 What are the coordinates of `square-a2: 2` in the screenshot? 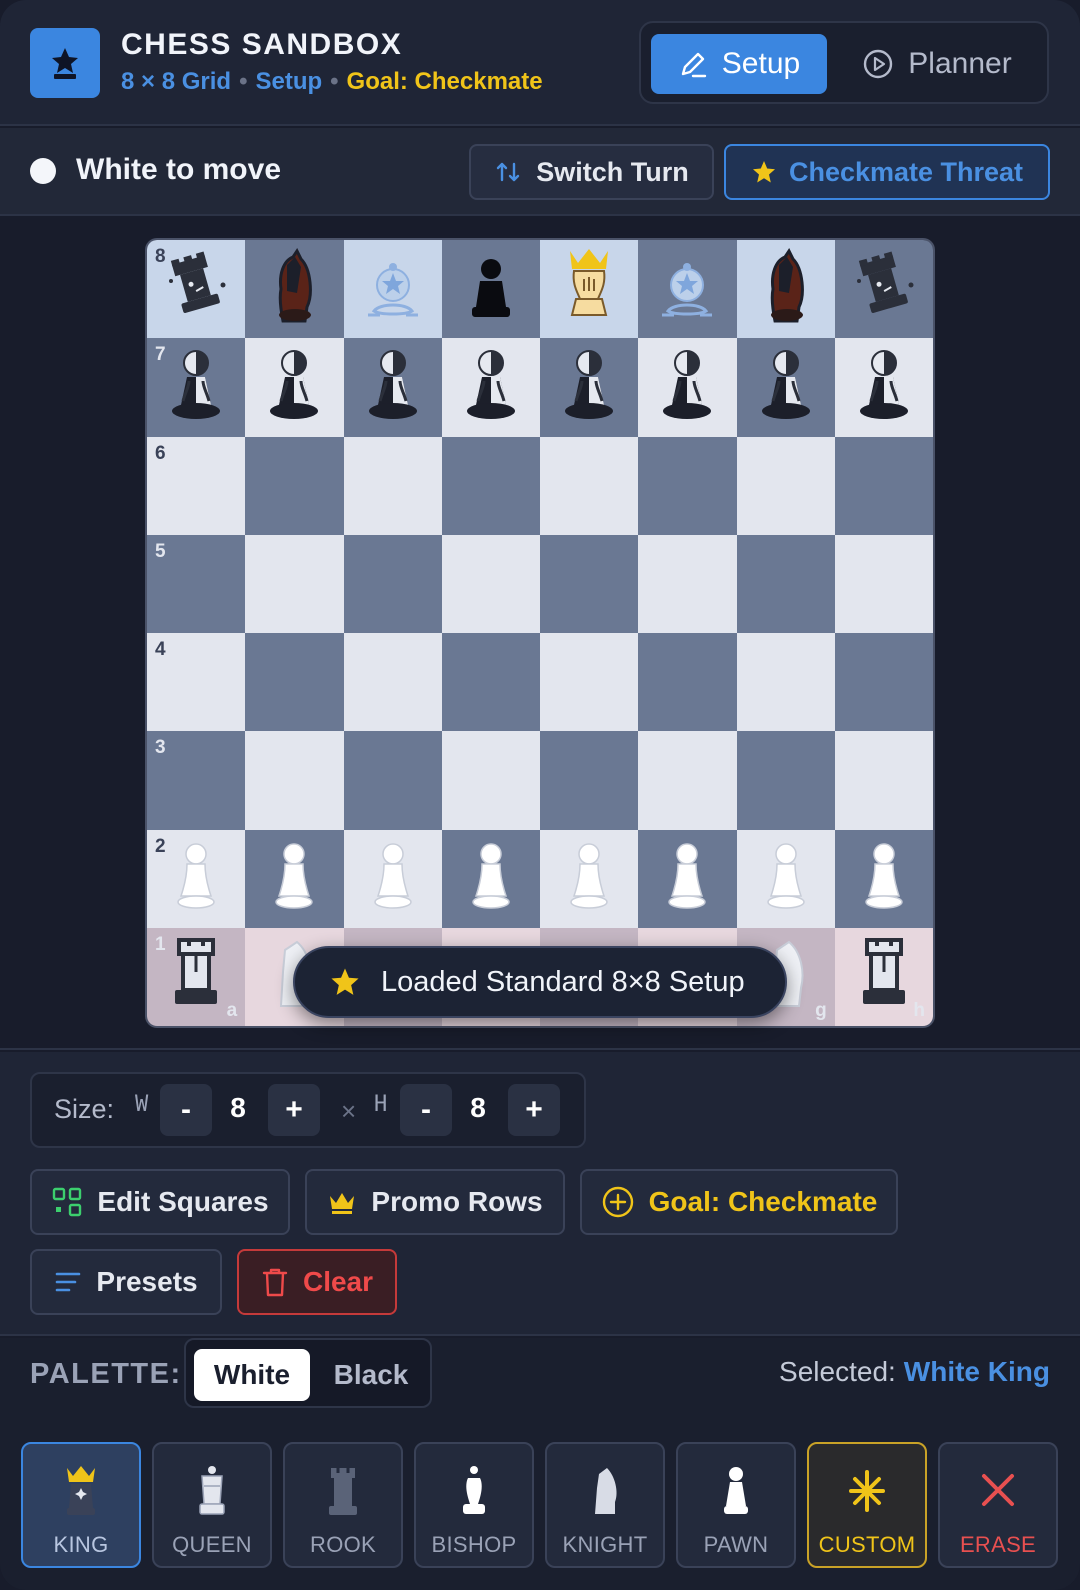 It's located at (196, 878).